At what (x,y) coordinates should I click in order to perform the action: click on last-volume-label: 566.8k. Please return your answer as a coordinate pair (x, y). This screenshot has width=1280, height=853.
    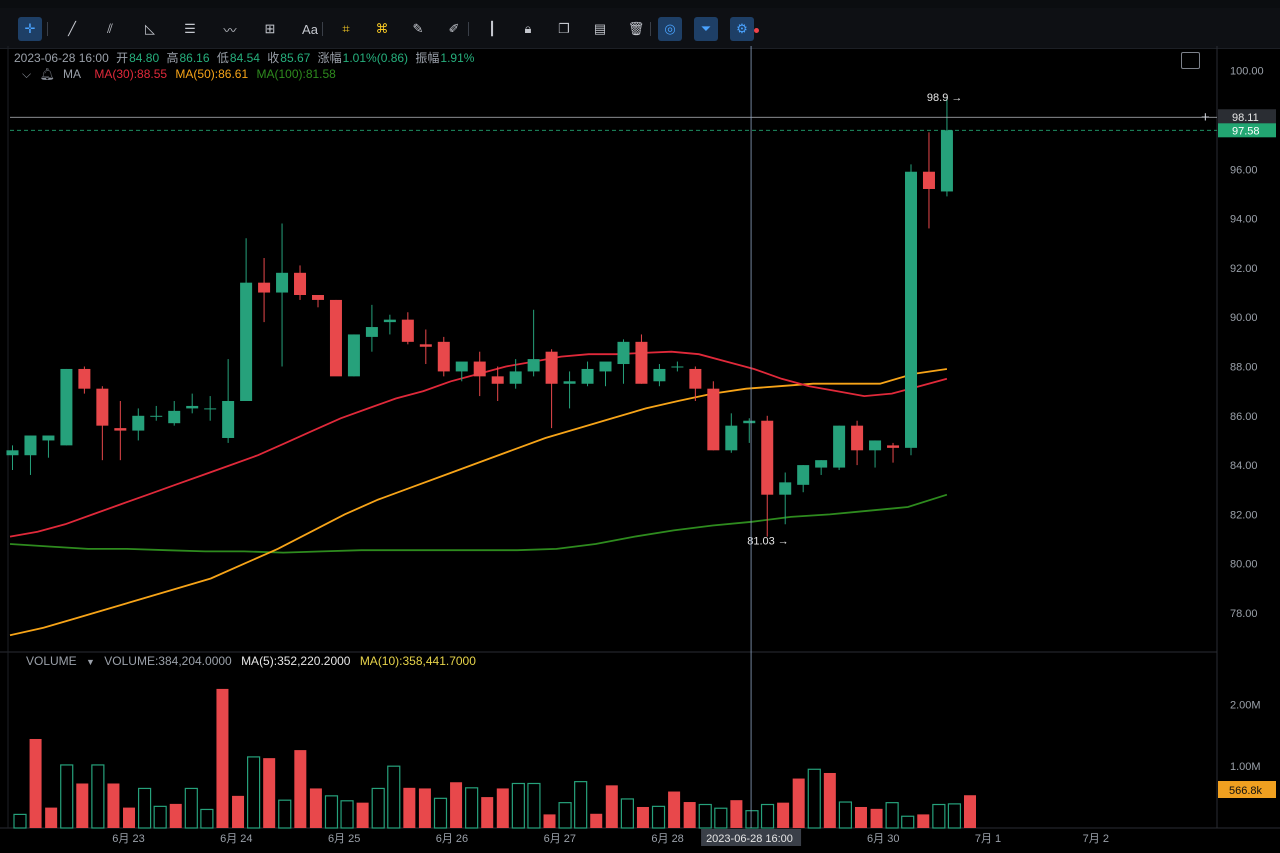
    Looking at the image, I should click on (1246, 791).